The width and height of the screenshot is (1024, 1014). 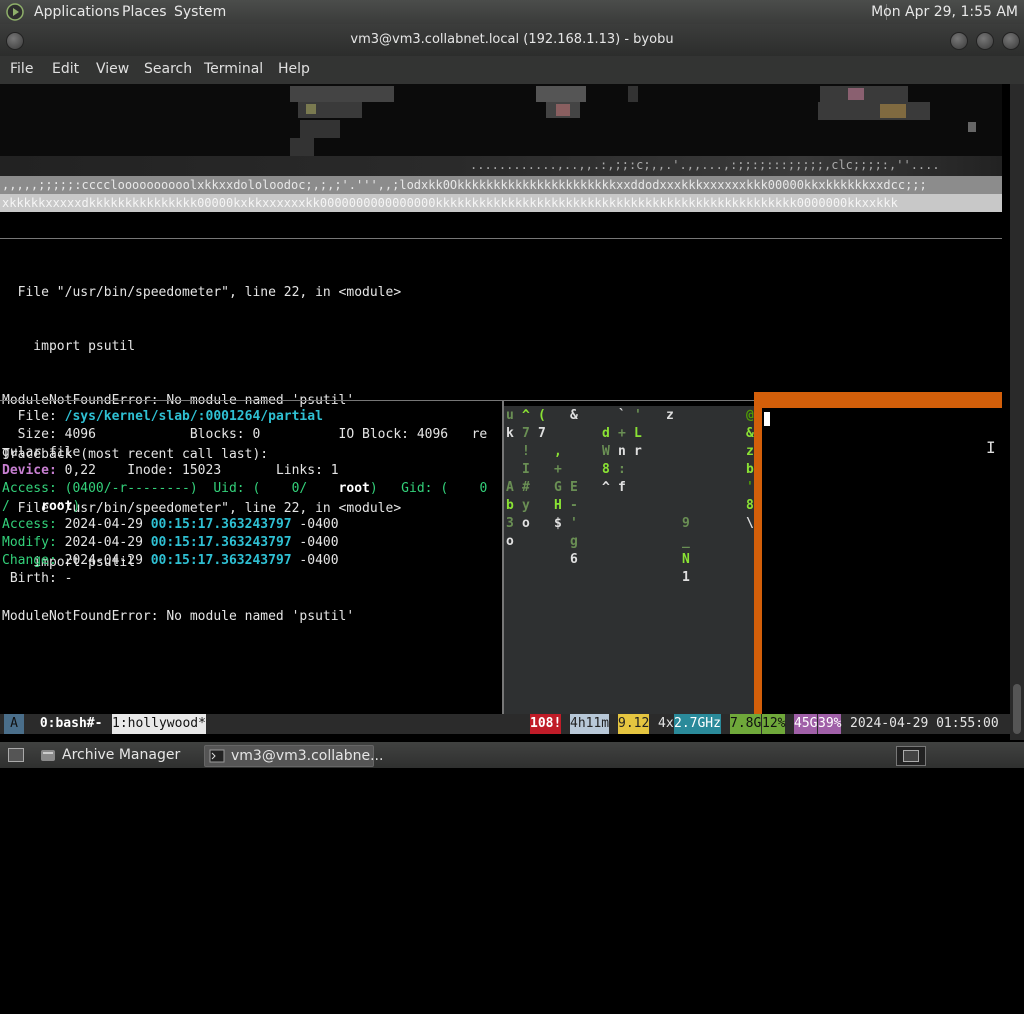 What do you see at coordinates (29, 470) in the screenshot?
I see `stat-label: Device:` at bounding box center [29, 470].